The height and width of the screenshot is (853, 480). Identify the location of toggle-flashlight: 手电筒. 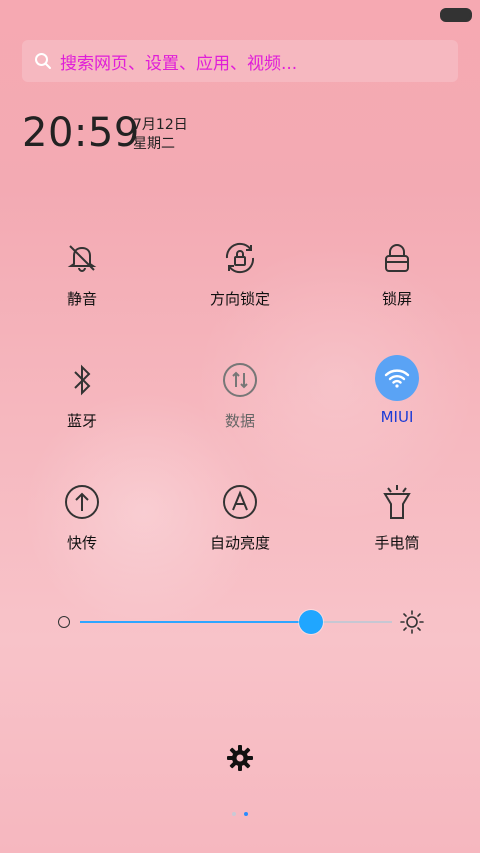
(397, 525).